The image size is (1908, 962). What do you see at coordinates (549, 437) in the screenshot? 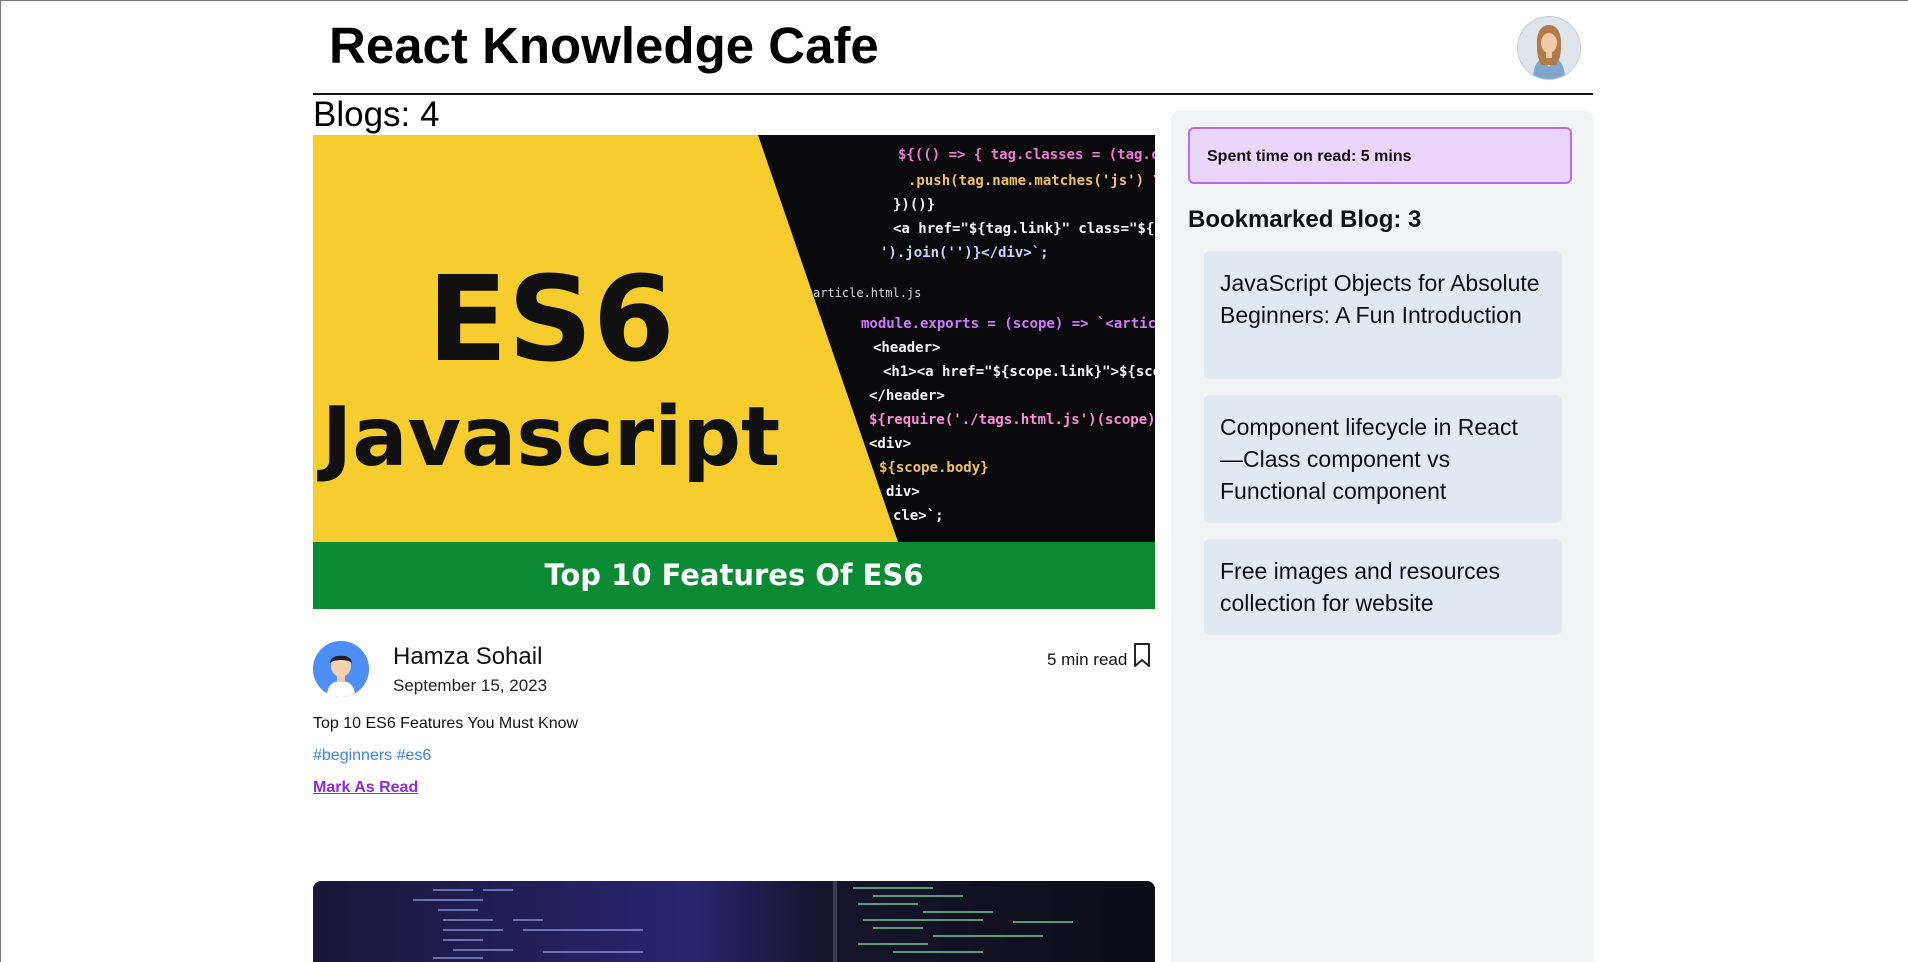
I see `cover-headline-javascript: Javascript` at bounding box center [549, 437].